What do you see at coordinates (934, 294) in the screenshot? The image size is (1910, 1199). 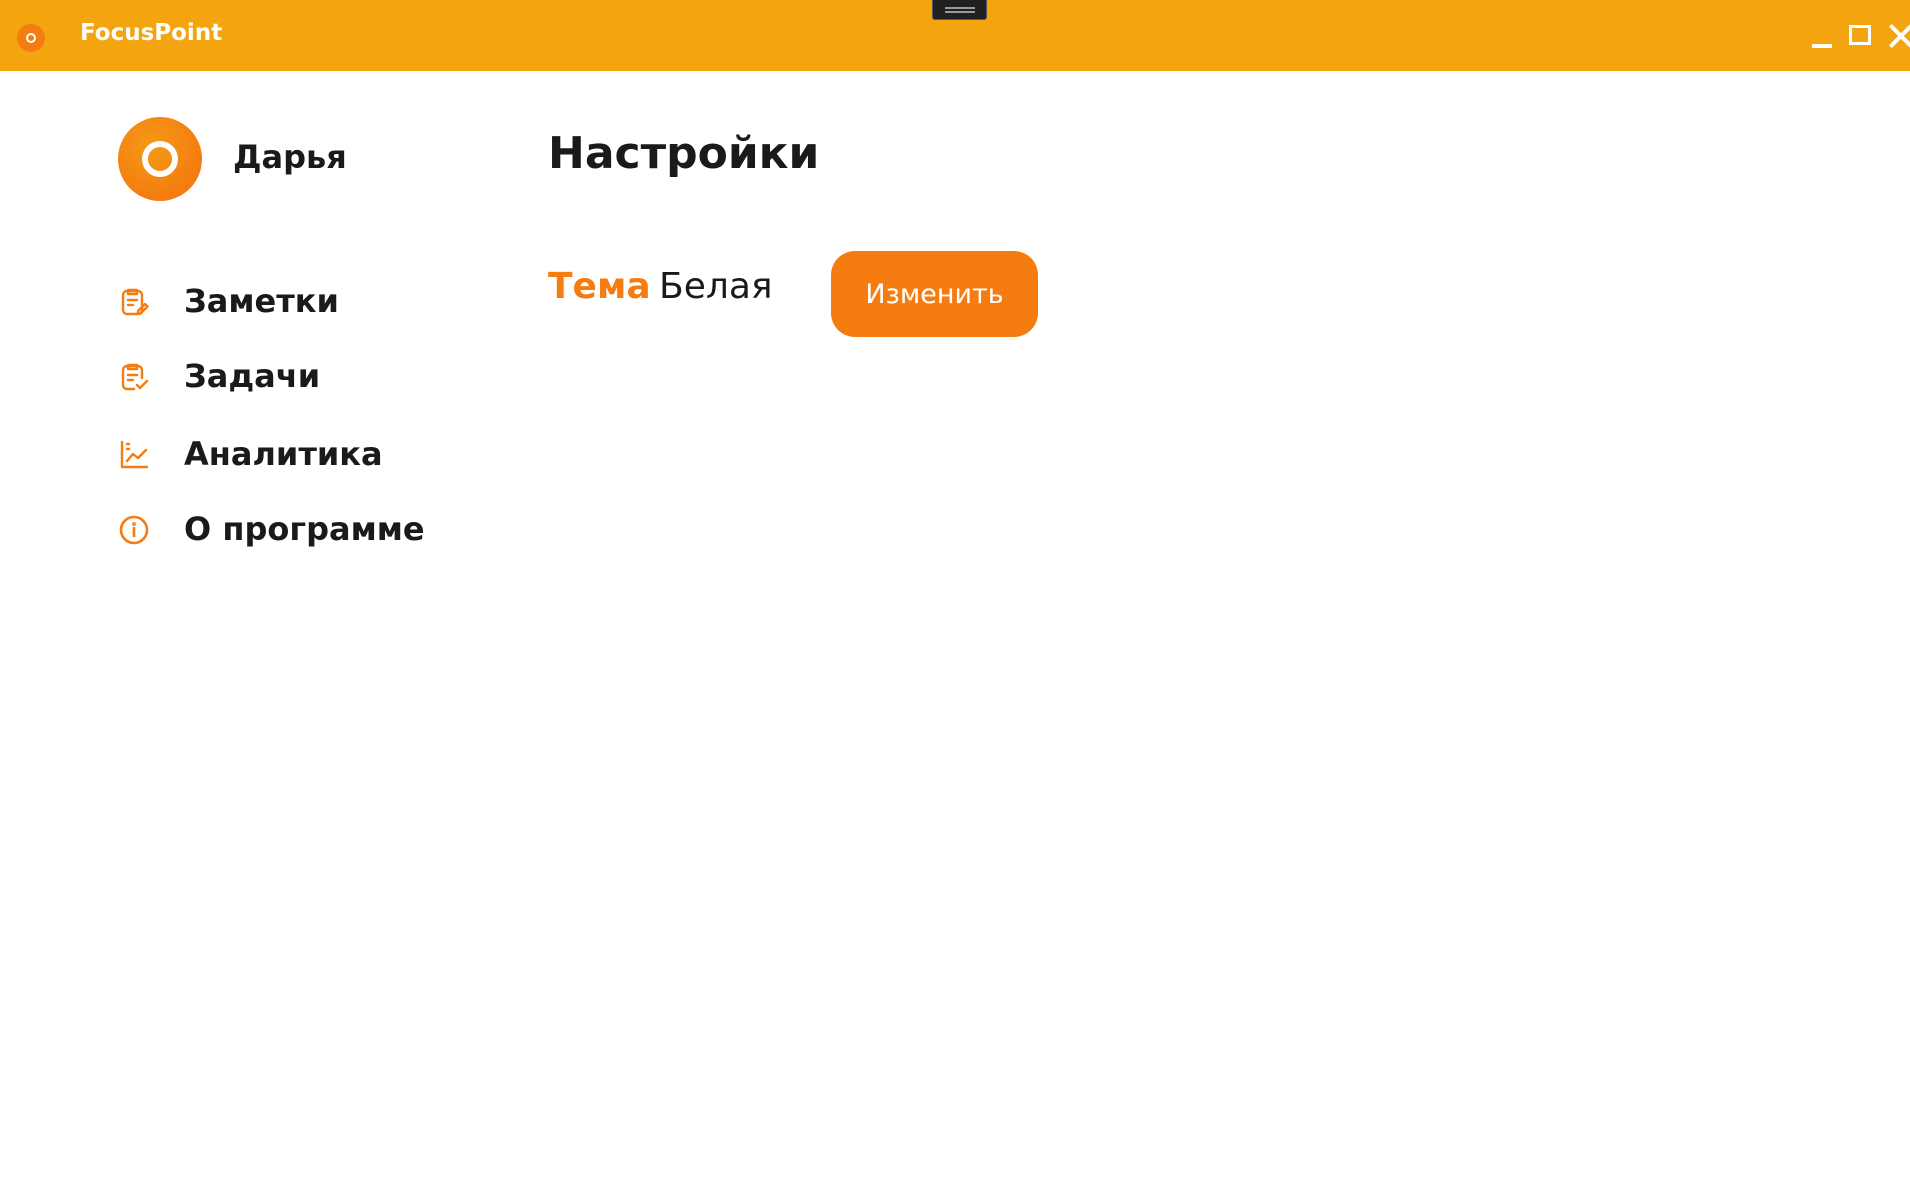 I see `change-theme-button: Изменить` at bounding box center [934, 294].